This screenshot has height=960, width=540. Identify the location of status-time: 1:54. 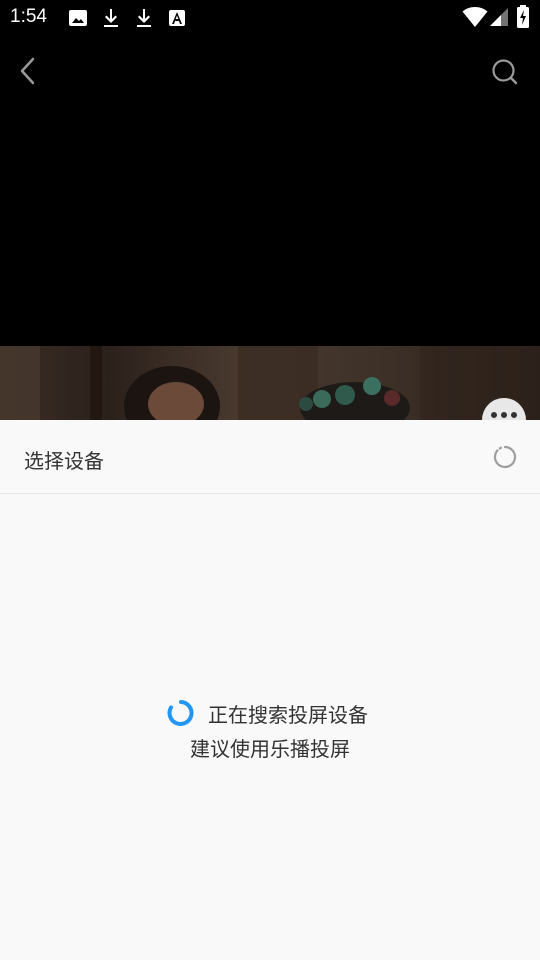
(28, 16).